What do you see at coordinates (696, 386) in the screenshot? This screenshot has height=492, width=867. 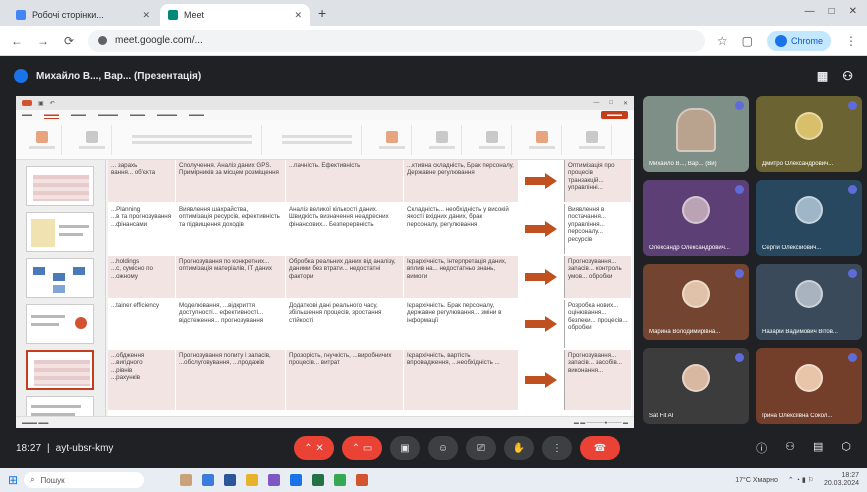 I see `participant-tile: Sat Fit AI` at bounding box center [696, 386].